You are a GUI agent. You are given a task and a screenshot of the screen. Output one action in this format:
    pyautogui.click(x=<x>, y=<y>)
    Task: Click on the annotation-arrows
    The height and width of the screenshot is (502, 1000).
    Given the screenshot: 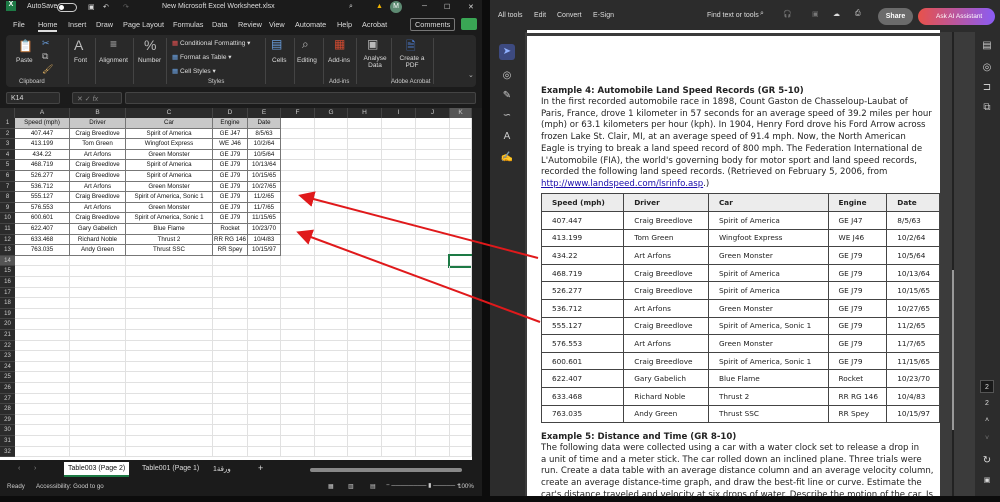 What is the action you would take?
    pyautogui.click(x=418, y=257)
    